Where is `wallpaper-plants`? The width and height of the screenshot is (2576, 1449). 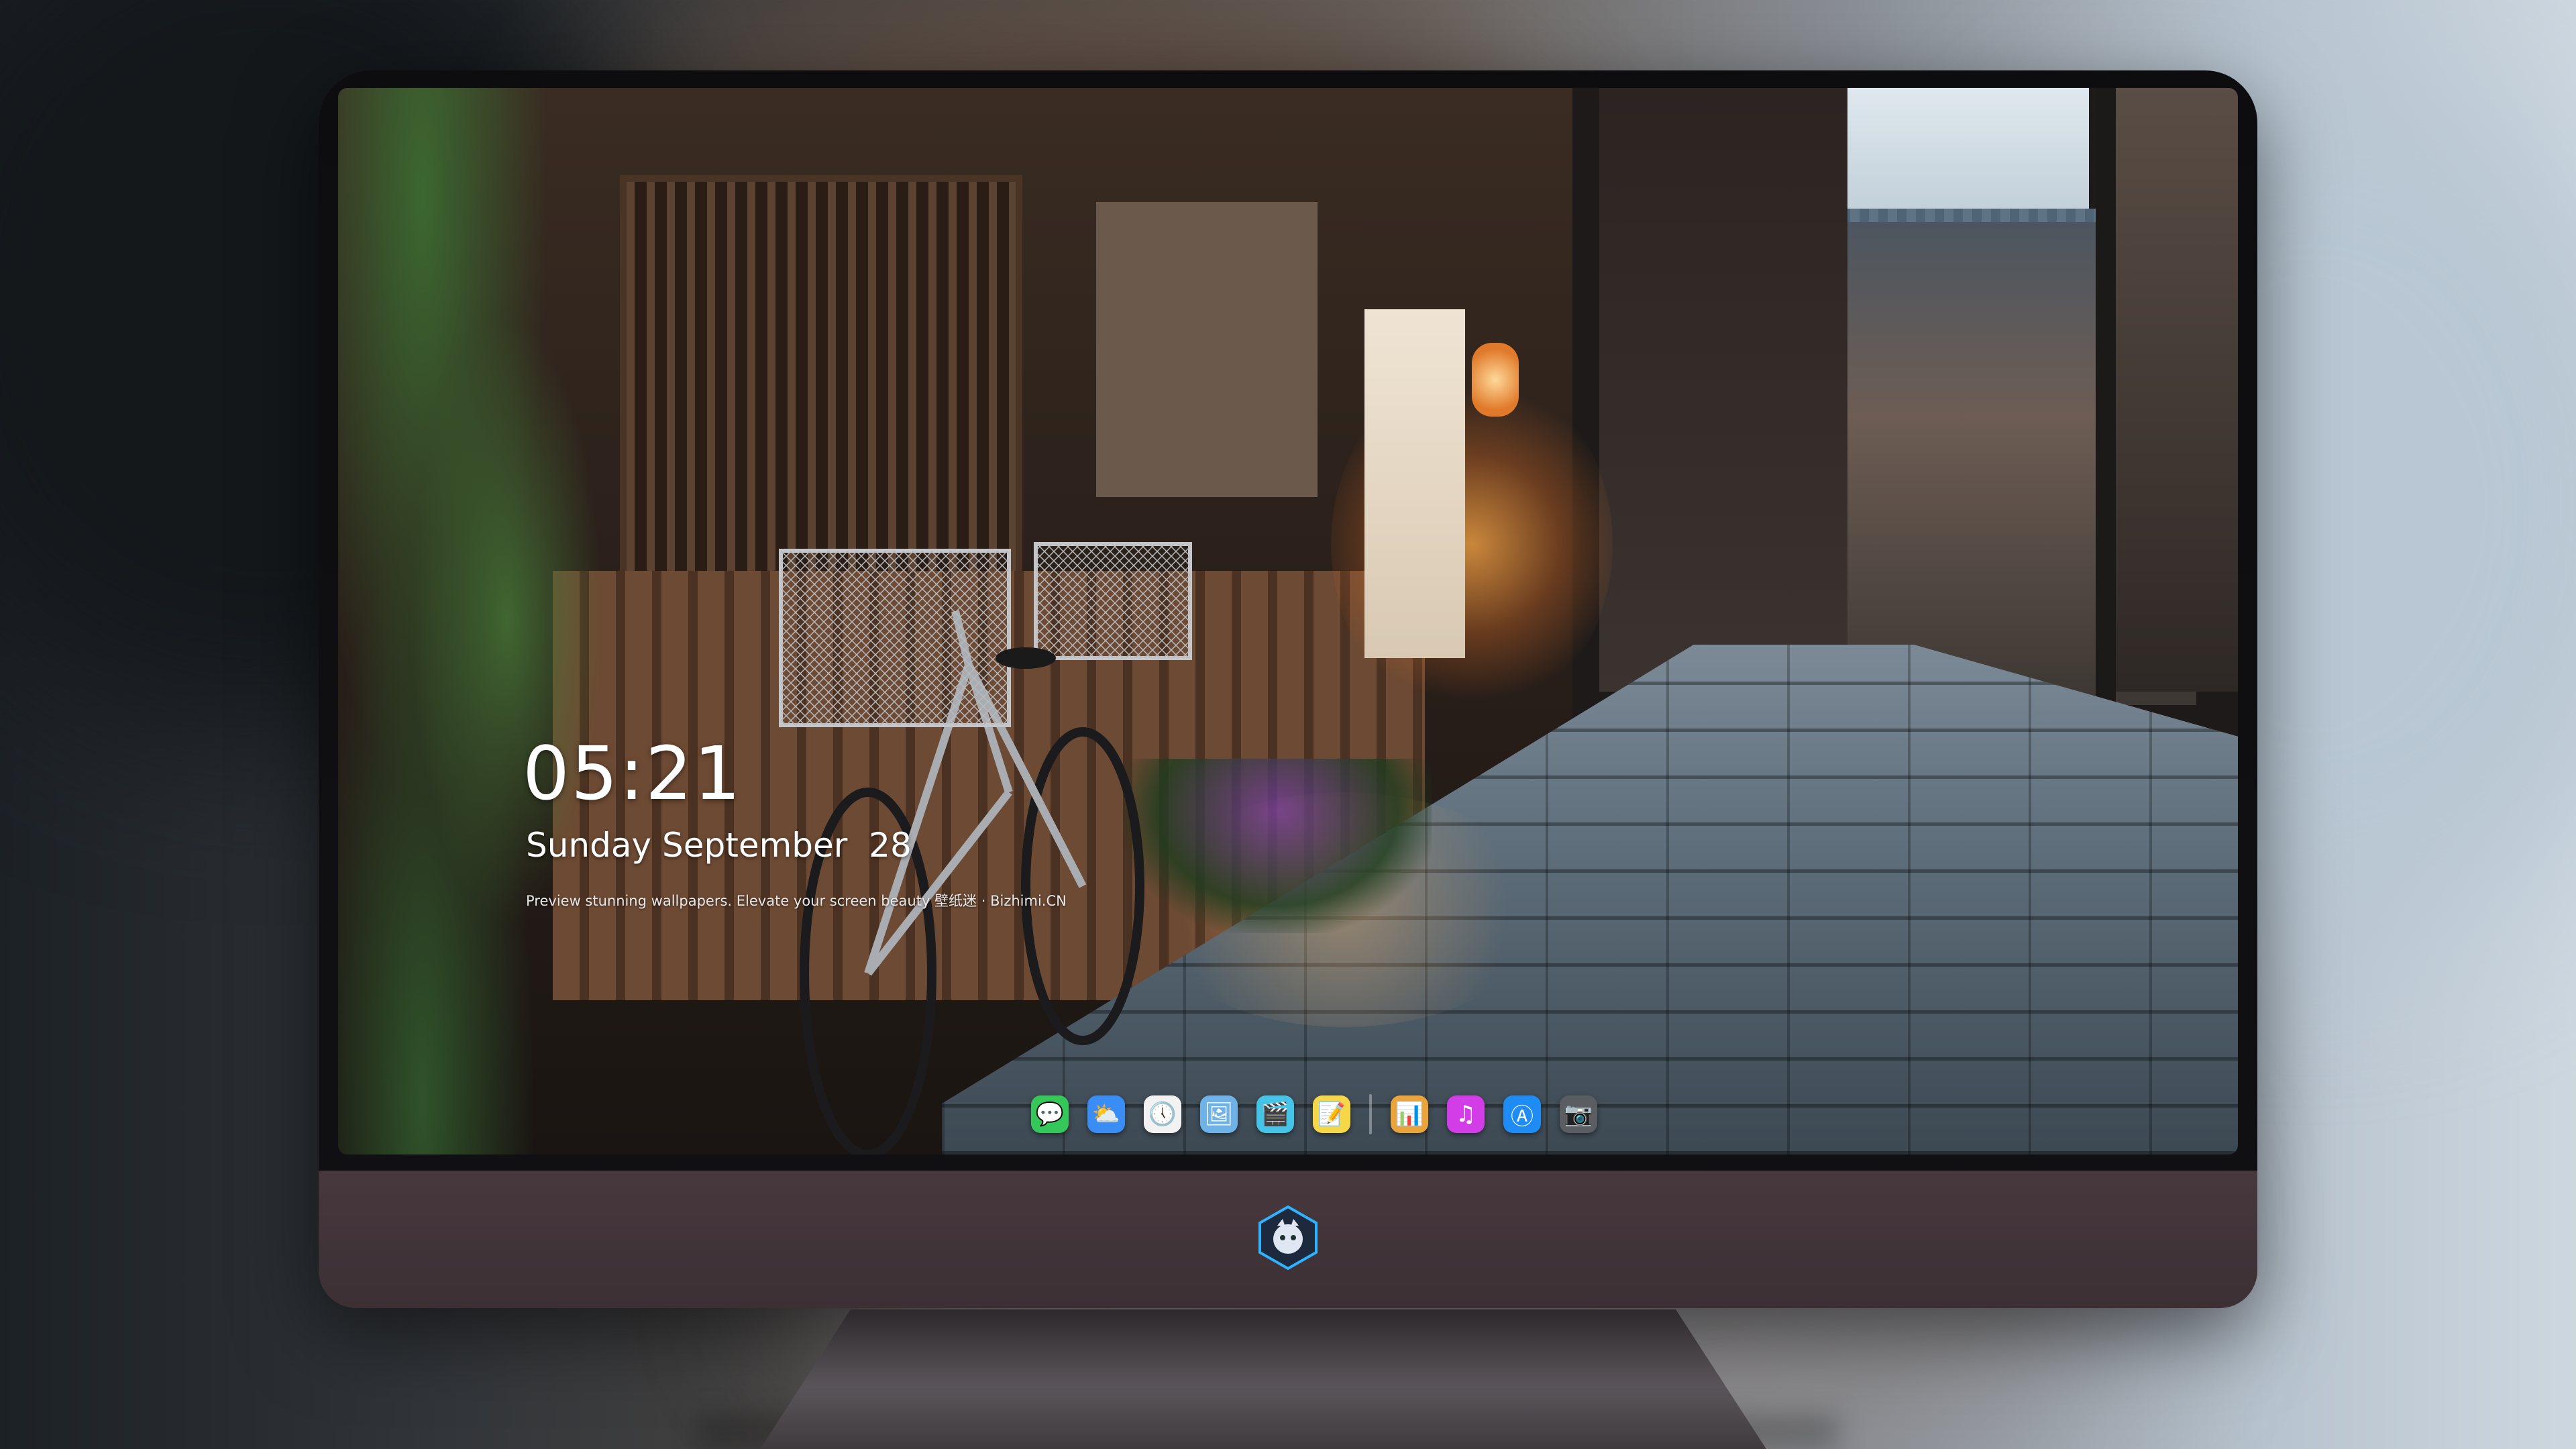
wallpaper-plants is located at coordinates (479, 621).